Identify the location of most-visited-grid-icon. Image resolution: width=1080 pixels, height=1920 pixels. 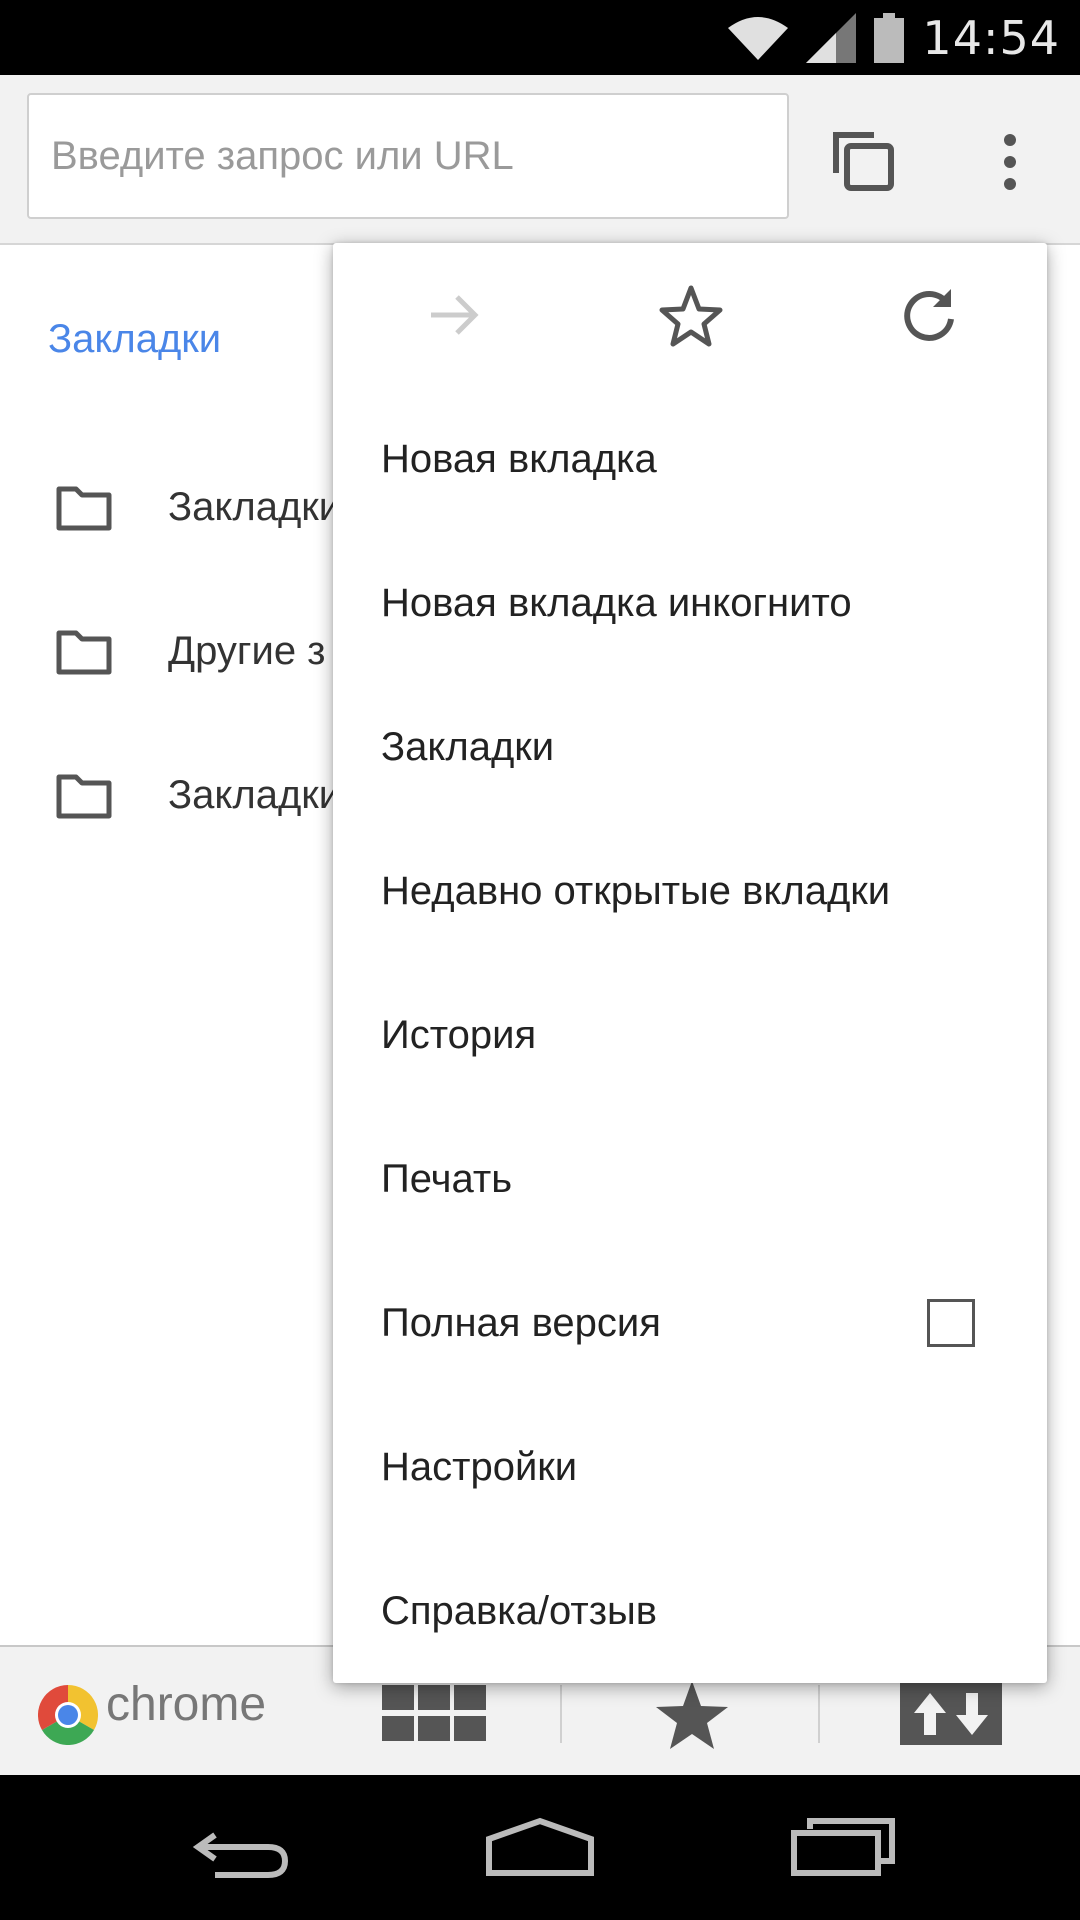
(434, 1714).